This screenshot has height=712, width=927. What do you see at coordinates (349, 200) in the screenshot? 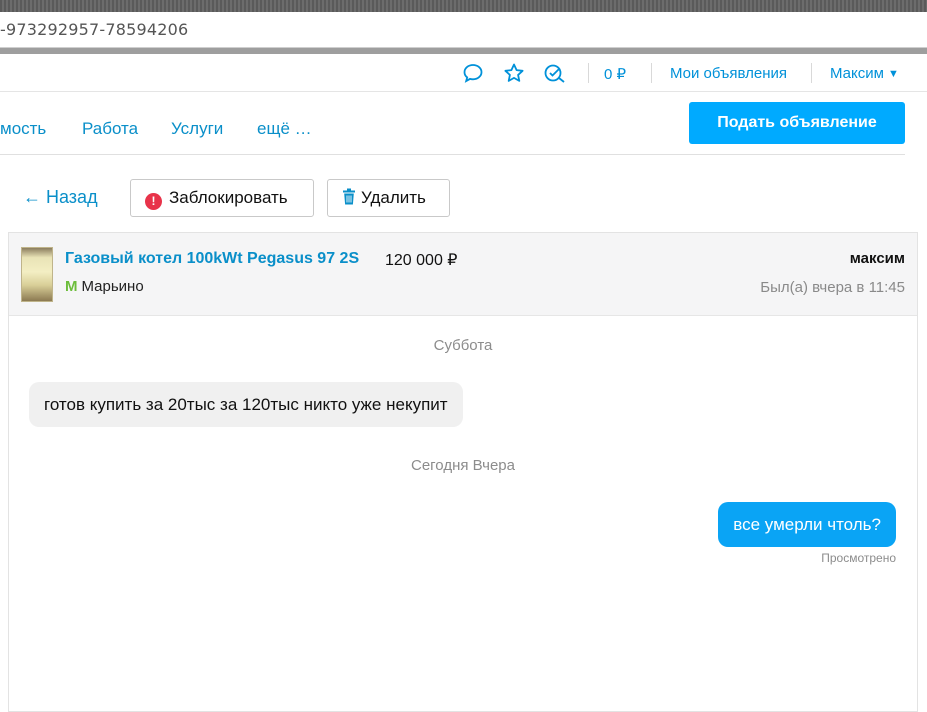
I see `trash-icon` at bounding box center [349, 200].